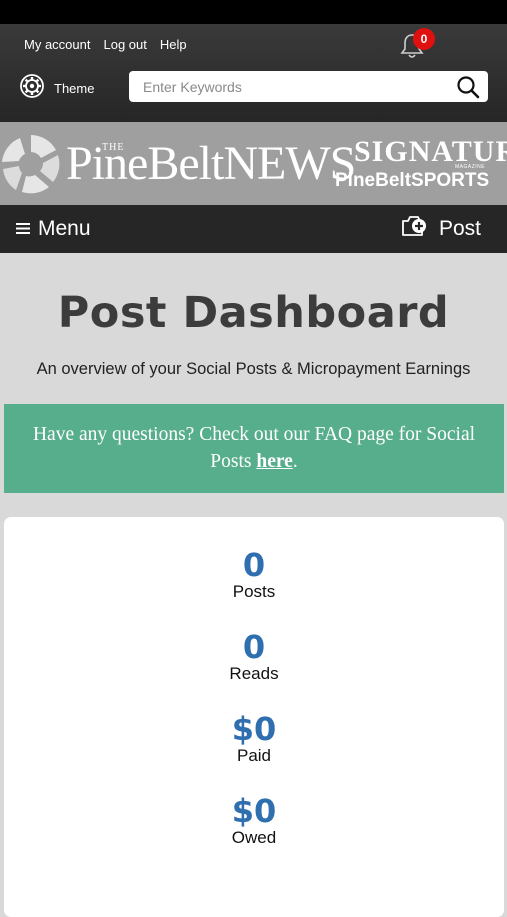 The image size is (507, 917). What do you see at coordinates (424, 39) in the screenshot?
I see `notification-badge: 0` at bounding box center [424, 39].